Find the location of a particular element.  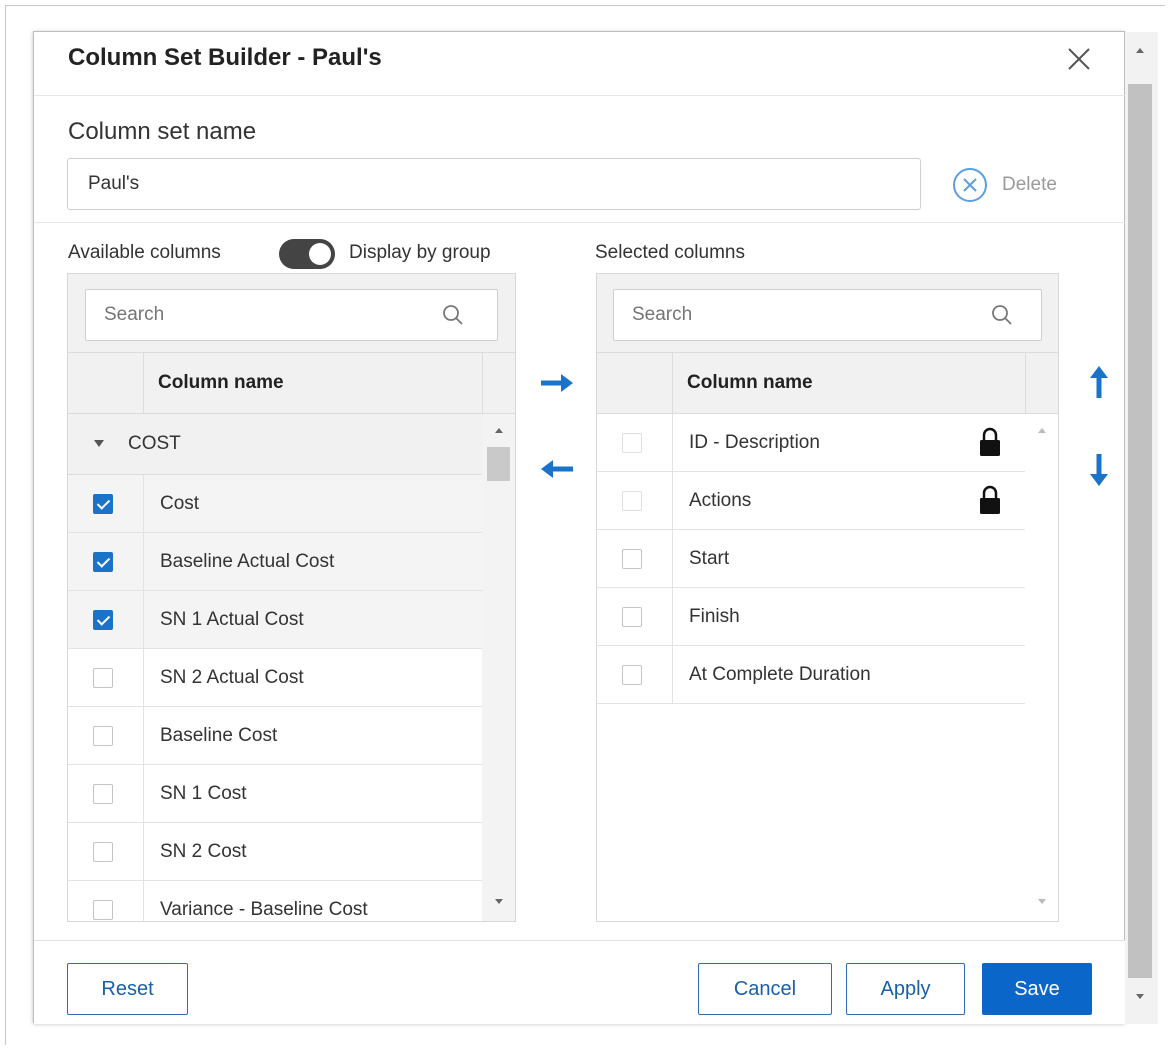

table-row: At Complete Duration is located at coordinates (811, 675).